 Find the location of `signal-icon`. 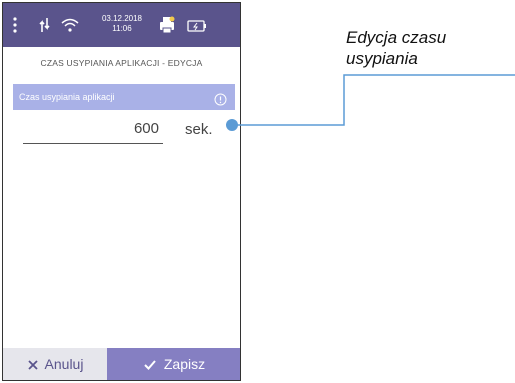

signal-icon is located at coordinates (45, 25).